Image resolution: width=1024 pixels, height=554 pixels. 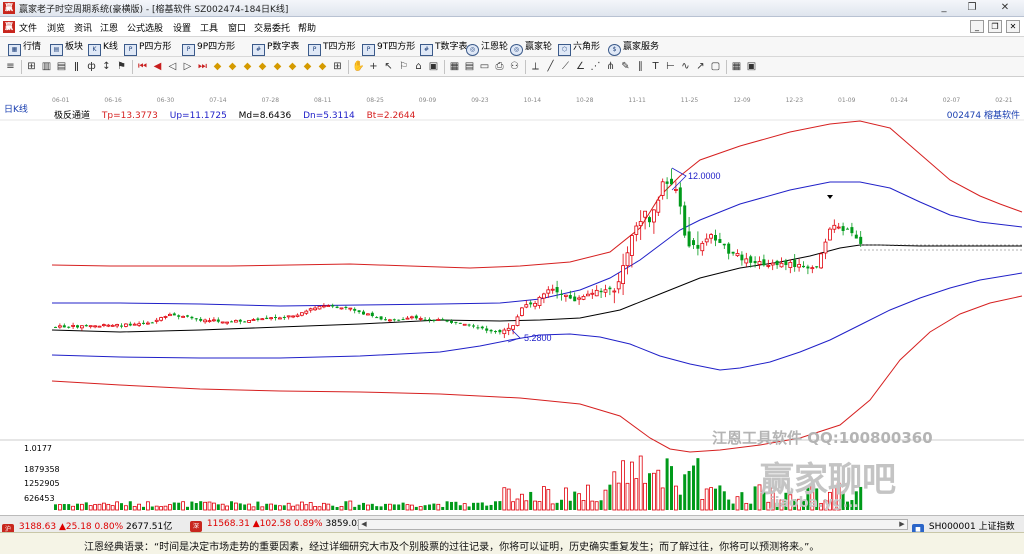 What do you see at coordinates (633, 524) in the screenshot?
I see `horizontal-scrollbar: ◀ ▶` at bounding box center [633, 524].